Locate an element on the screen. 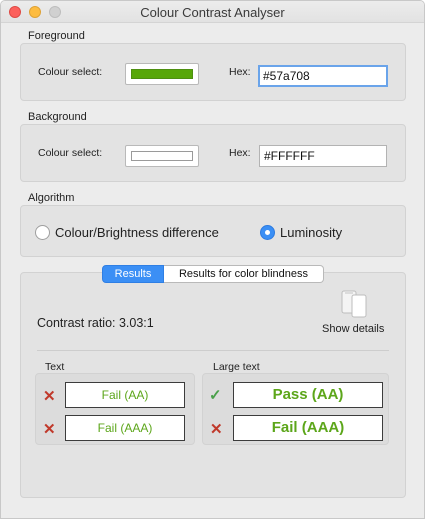 The height and width of the screenshot is (519, 425). colour-brightness-radio-label: Colour/Brightness difference is located at coordinates (137, 232).